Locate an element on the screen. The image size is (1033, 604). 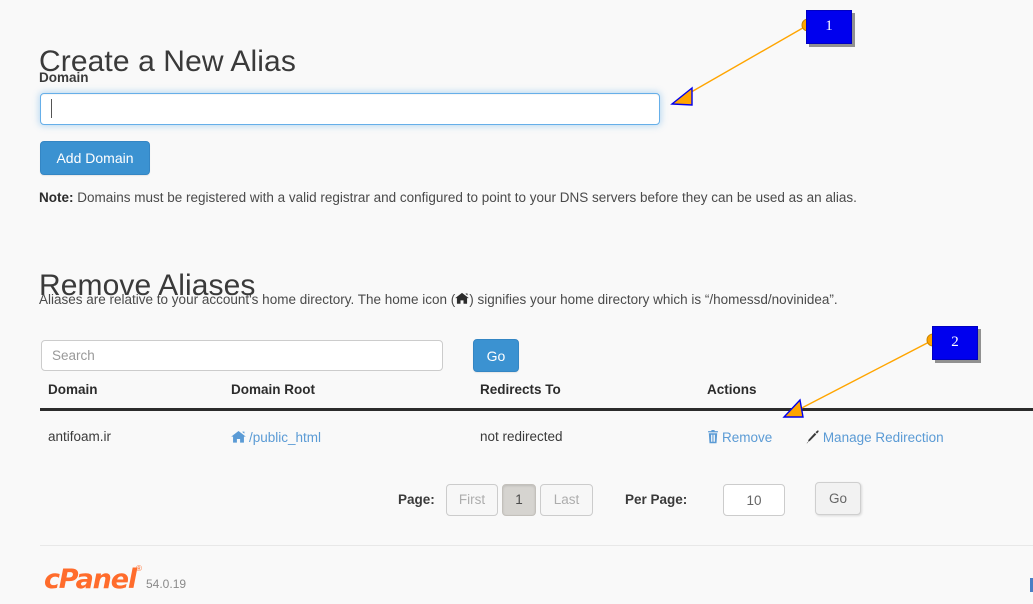
domain-field-label: Domain is located at coordinates (64, 77).